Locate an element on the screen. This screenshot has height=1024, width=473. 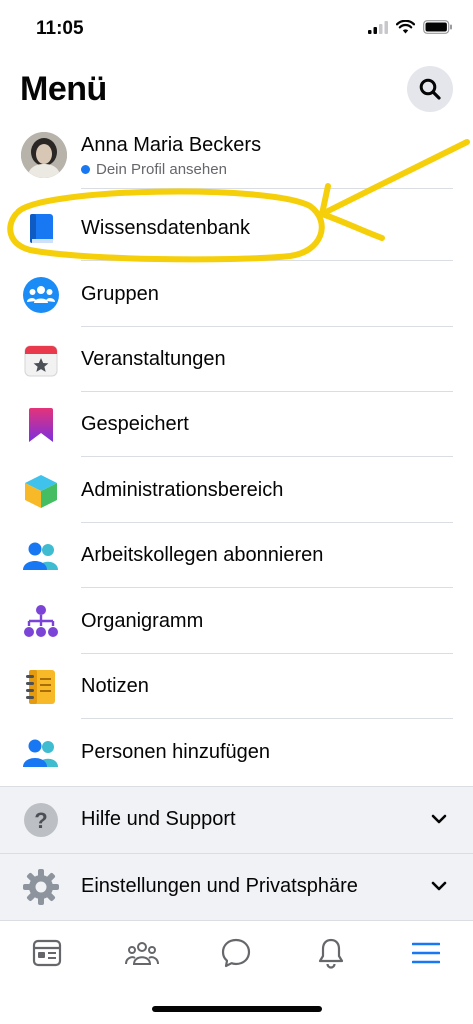
profile-row: Anna Maria Beckers Dein Profil ansehen is located at coordinates (236, 157).